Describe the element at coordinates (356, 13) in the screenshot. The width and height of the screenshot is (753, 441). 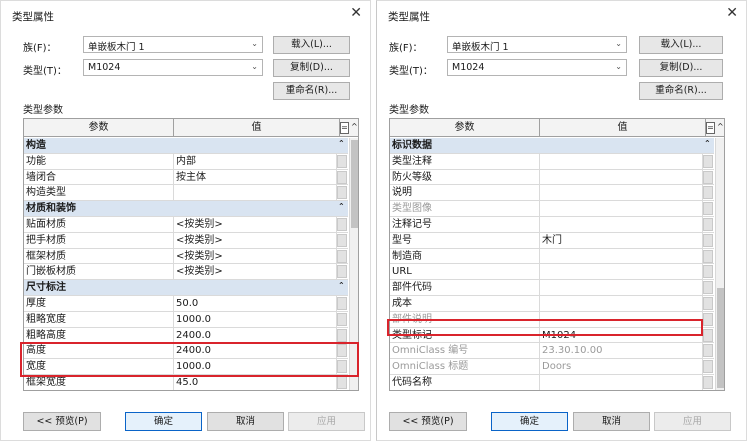
I see `close-icon: ✕` at that location.